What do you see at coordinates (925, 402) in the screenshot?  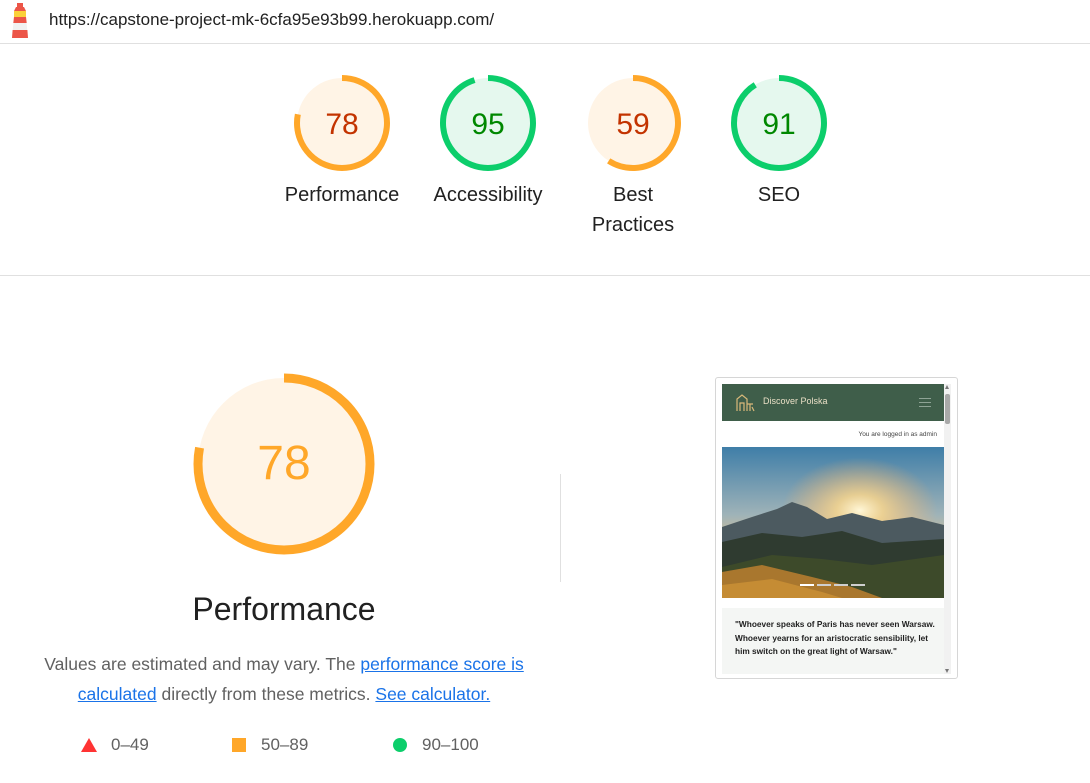 I see `hamburger-icon` at bounding box center [925, 402].